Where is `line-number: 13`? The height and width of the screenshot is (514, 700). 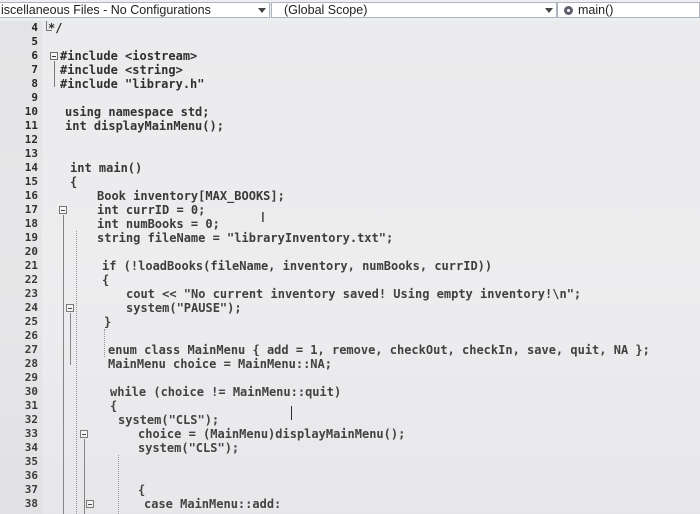
line-number: 13 is located at coordinates (31, 153).